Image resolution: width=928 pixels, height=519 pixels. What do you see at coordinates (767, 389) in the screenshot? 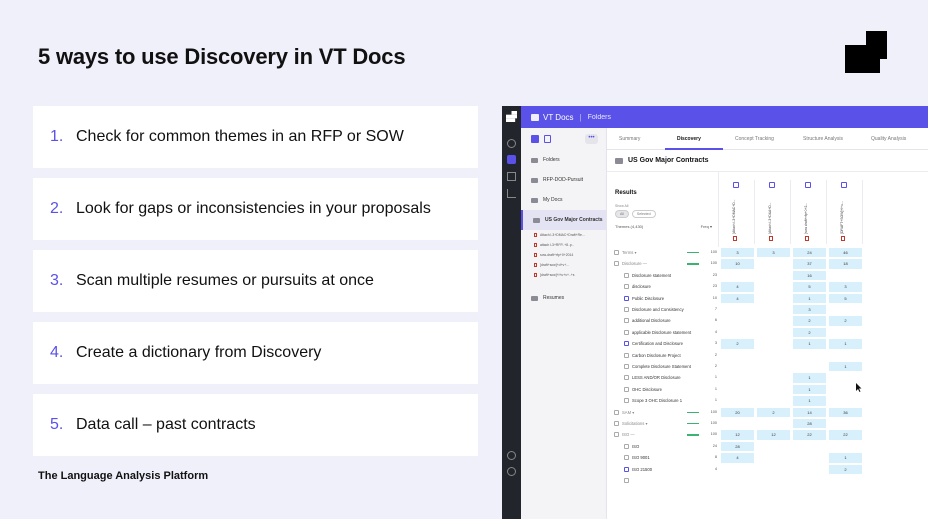
I see `table-row: OHC Disclosure 1 1` at bounding box center [767, 389].